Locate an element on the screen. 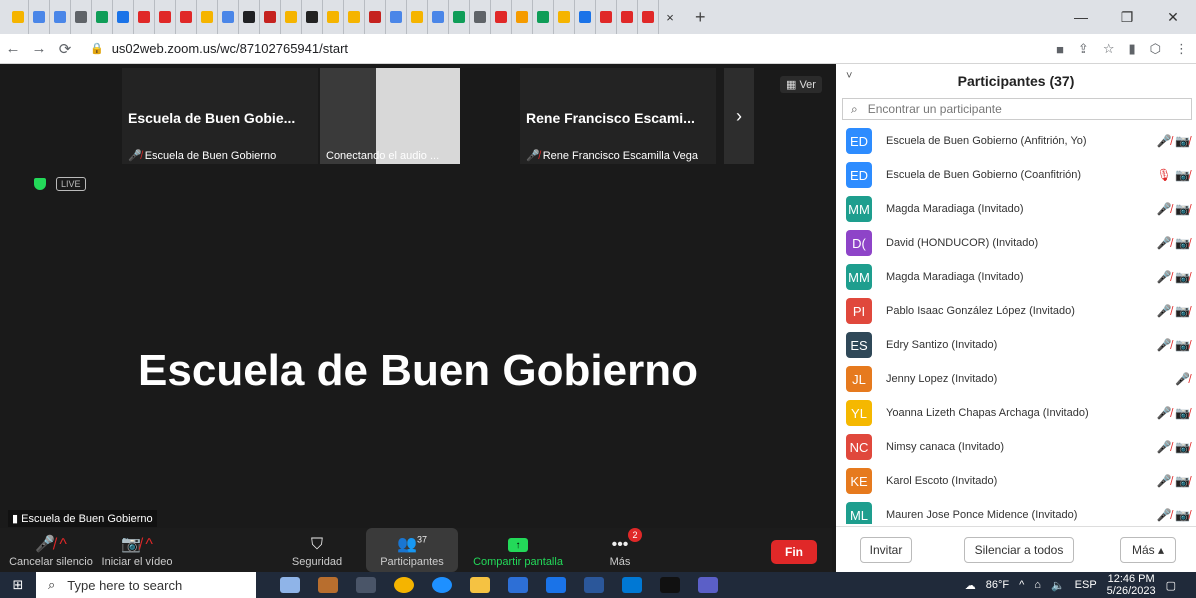  start-video-button: 📷̸ ^ Iniciar el vídeo is located at coordinates (137, 550).